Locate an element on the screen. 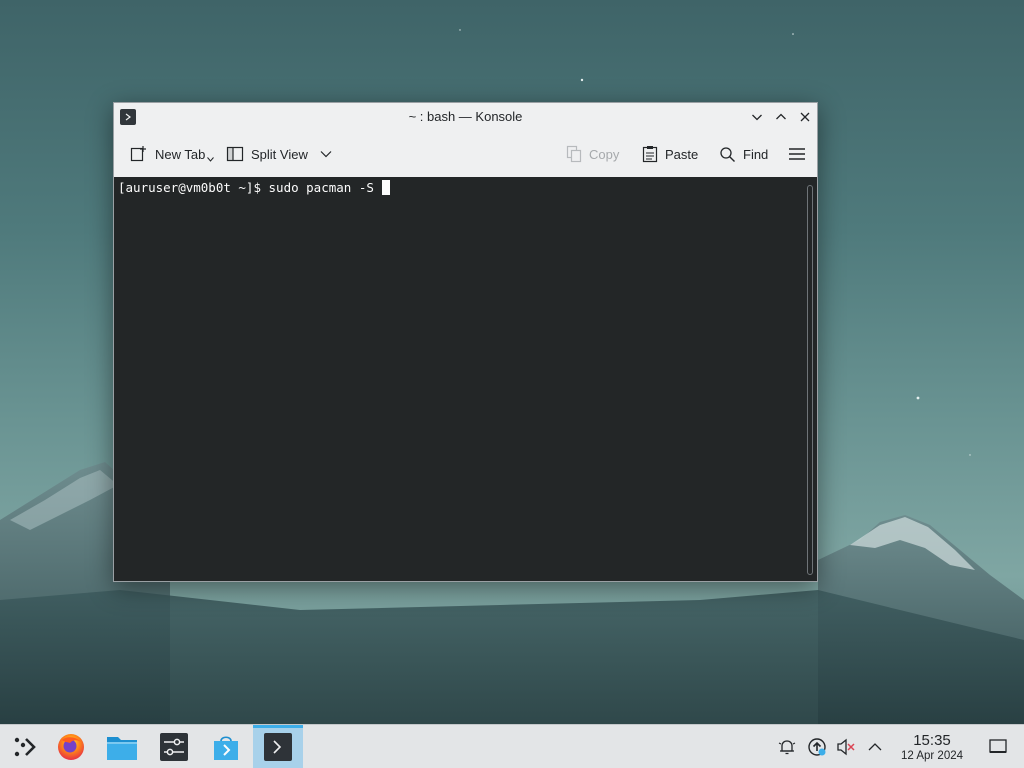 This screenshot has width=1024, height=768. find-label: Find is located at coordinates (756, 154).